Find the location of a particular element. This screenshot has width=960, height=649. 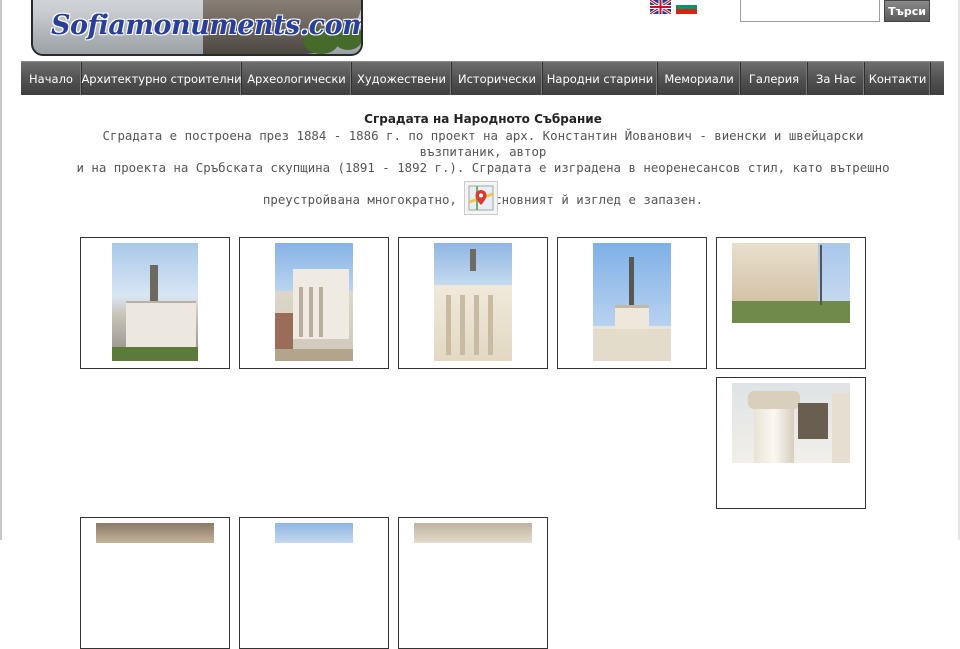

search-button: Търси is located at coordinates (907, 11).